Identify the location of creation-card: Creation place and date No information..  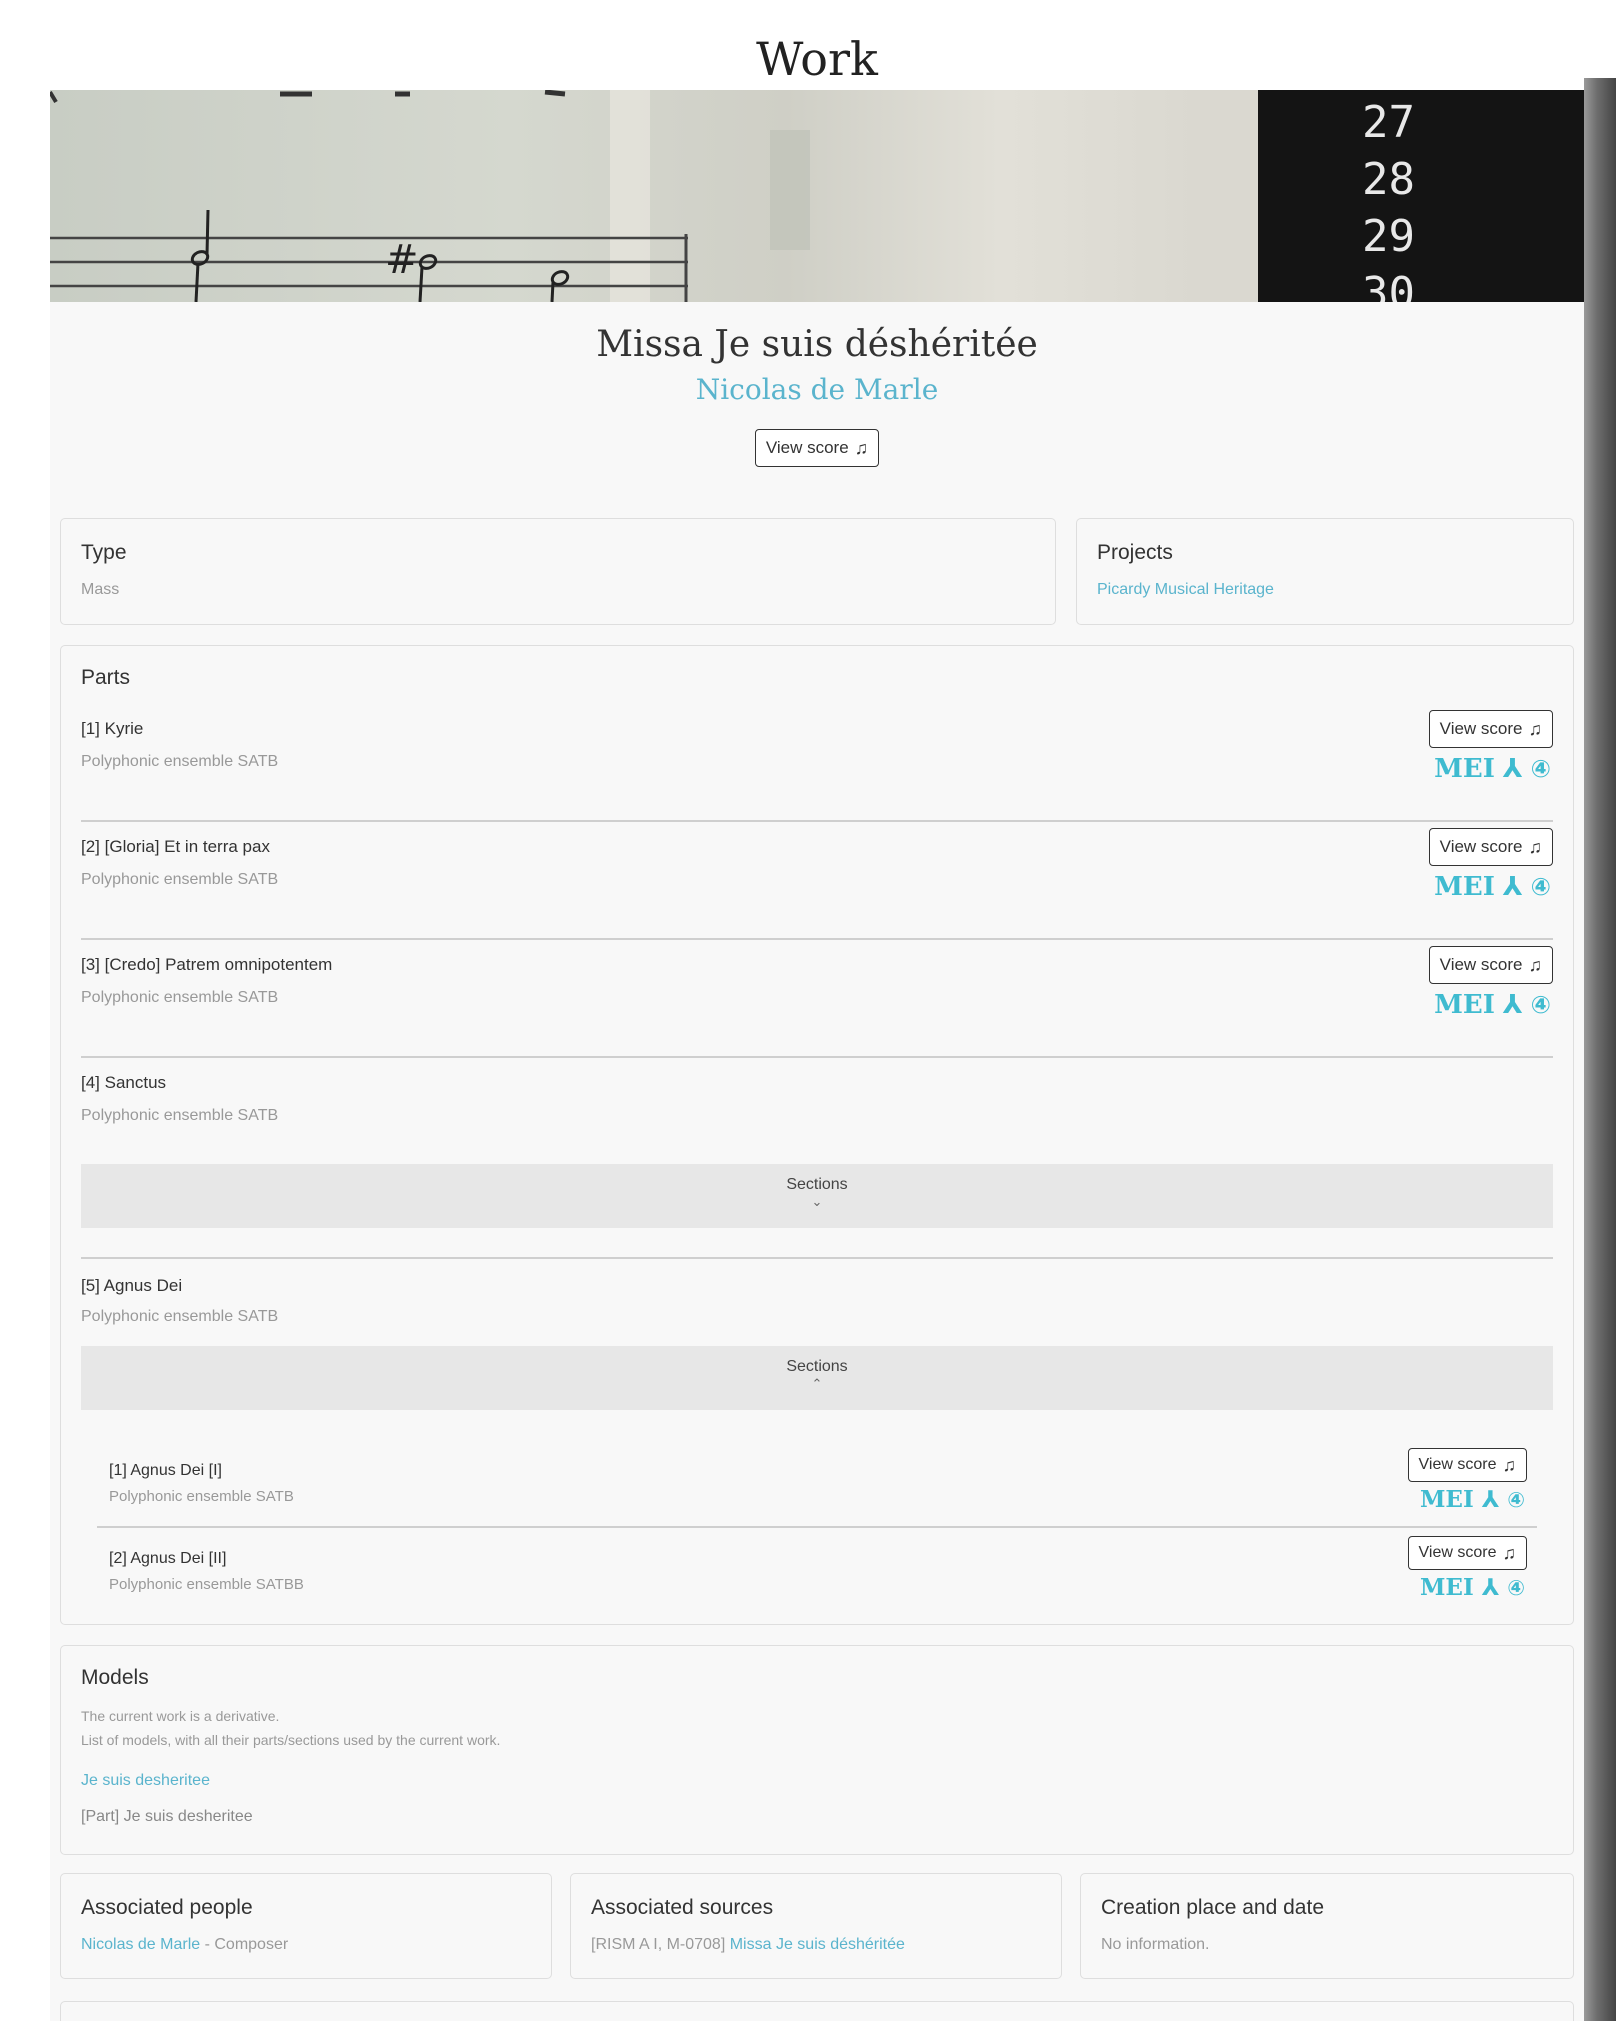
(1327, 1926).